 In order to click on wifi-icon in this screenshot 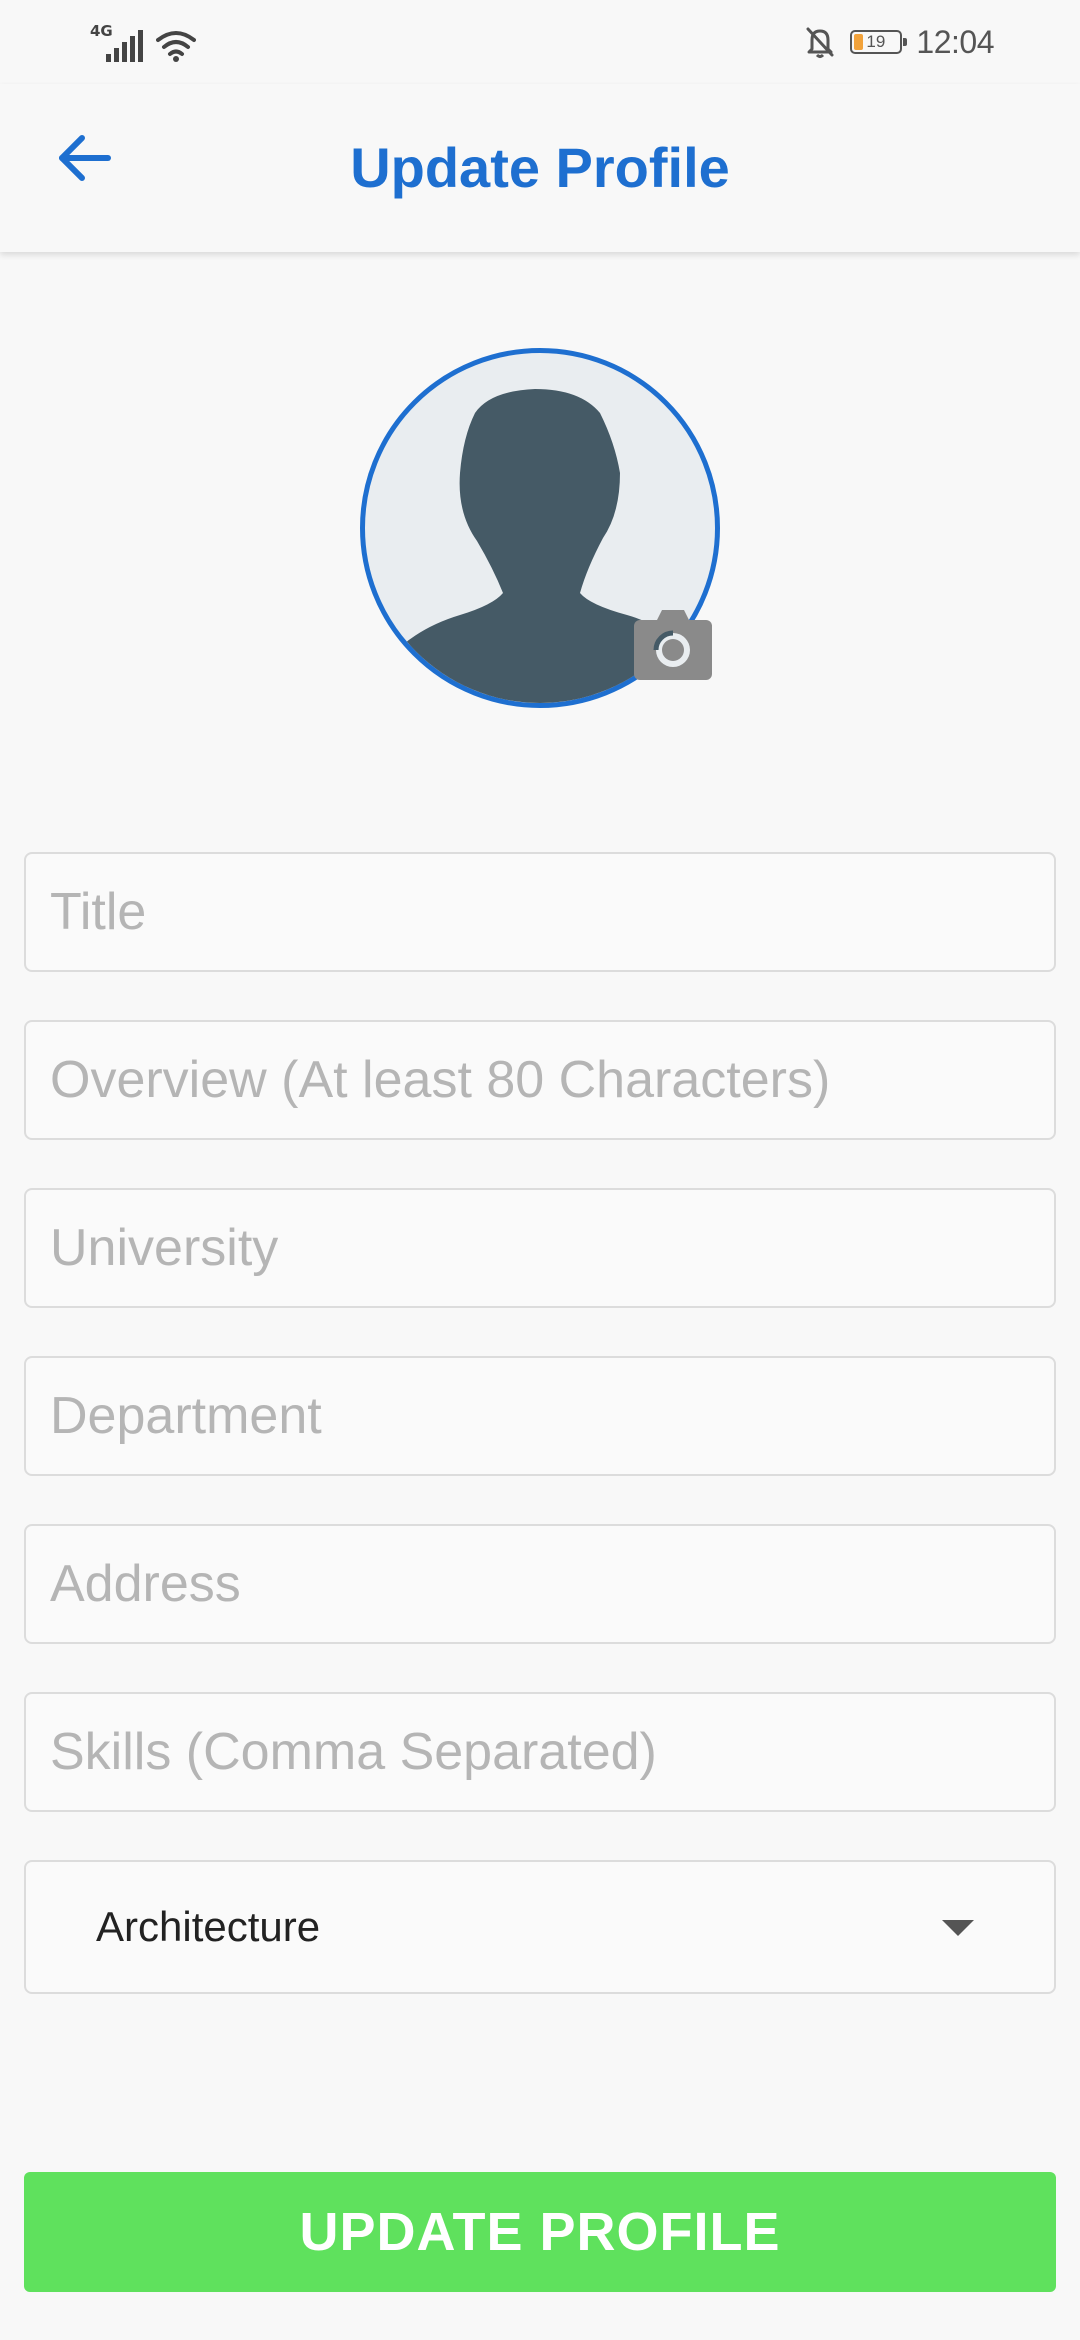, I will do `click(176, 46)`.